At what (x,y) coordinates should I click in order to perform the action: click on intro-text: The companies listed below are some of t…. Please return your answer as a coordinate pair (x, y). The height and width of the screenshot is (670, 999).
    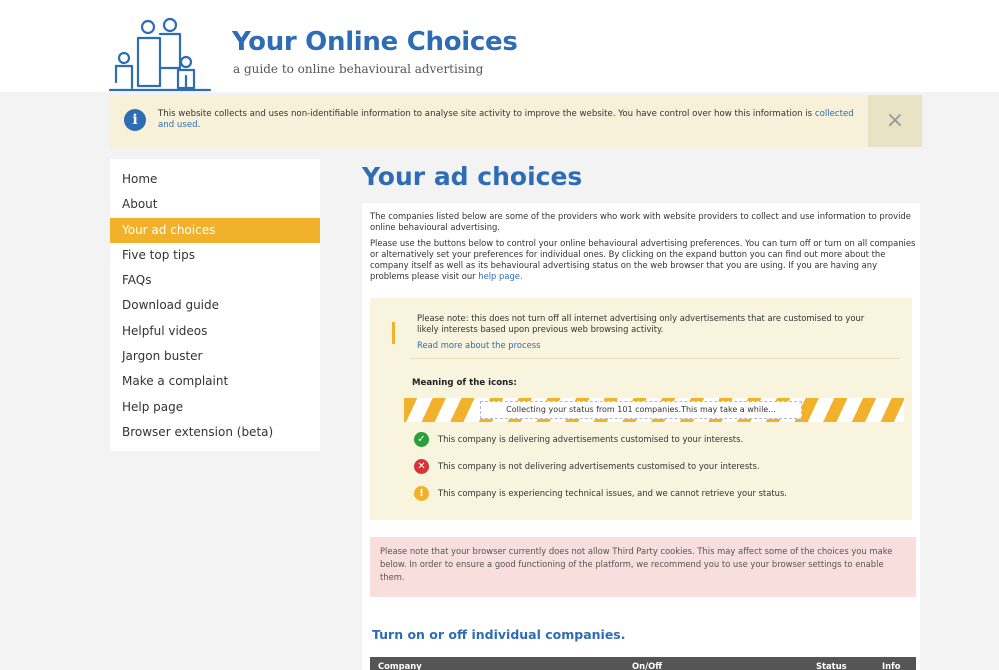
    Looking at the image, I should click on (640, 221).